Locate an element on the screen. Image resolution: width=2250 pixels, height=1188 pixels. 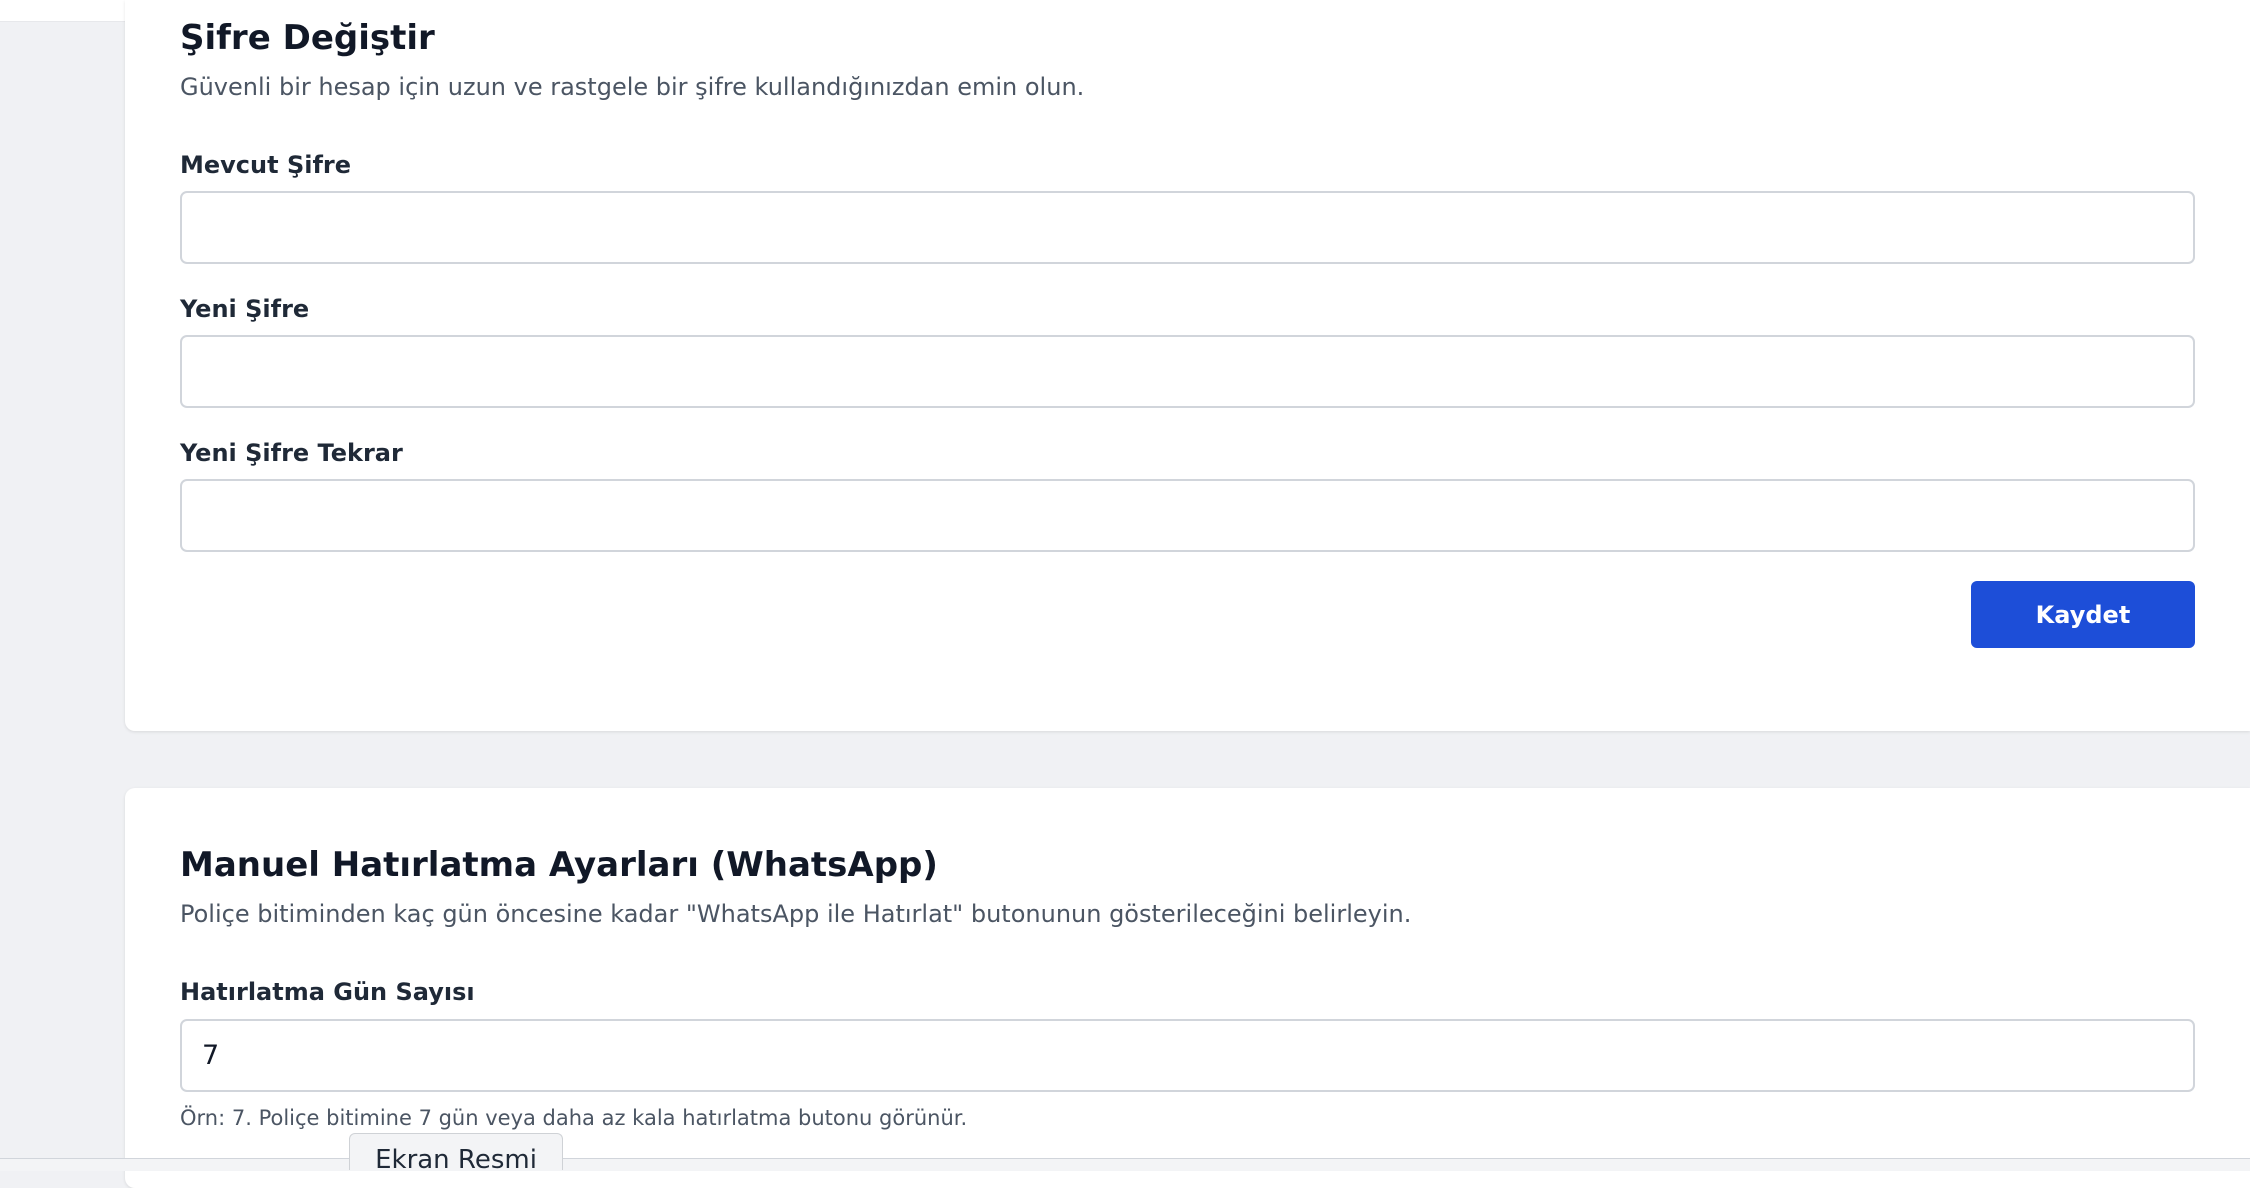
reminder-days-label: Hatırlatma Gün Sayısı is located at coordinates (327, 992).